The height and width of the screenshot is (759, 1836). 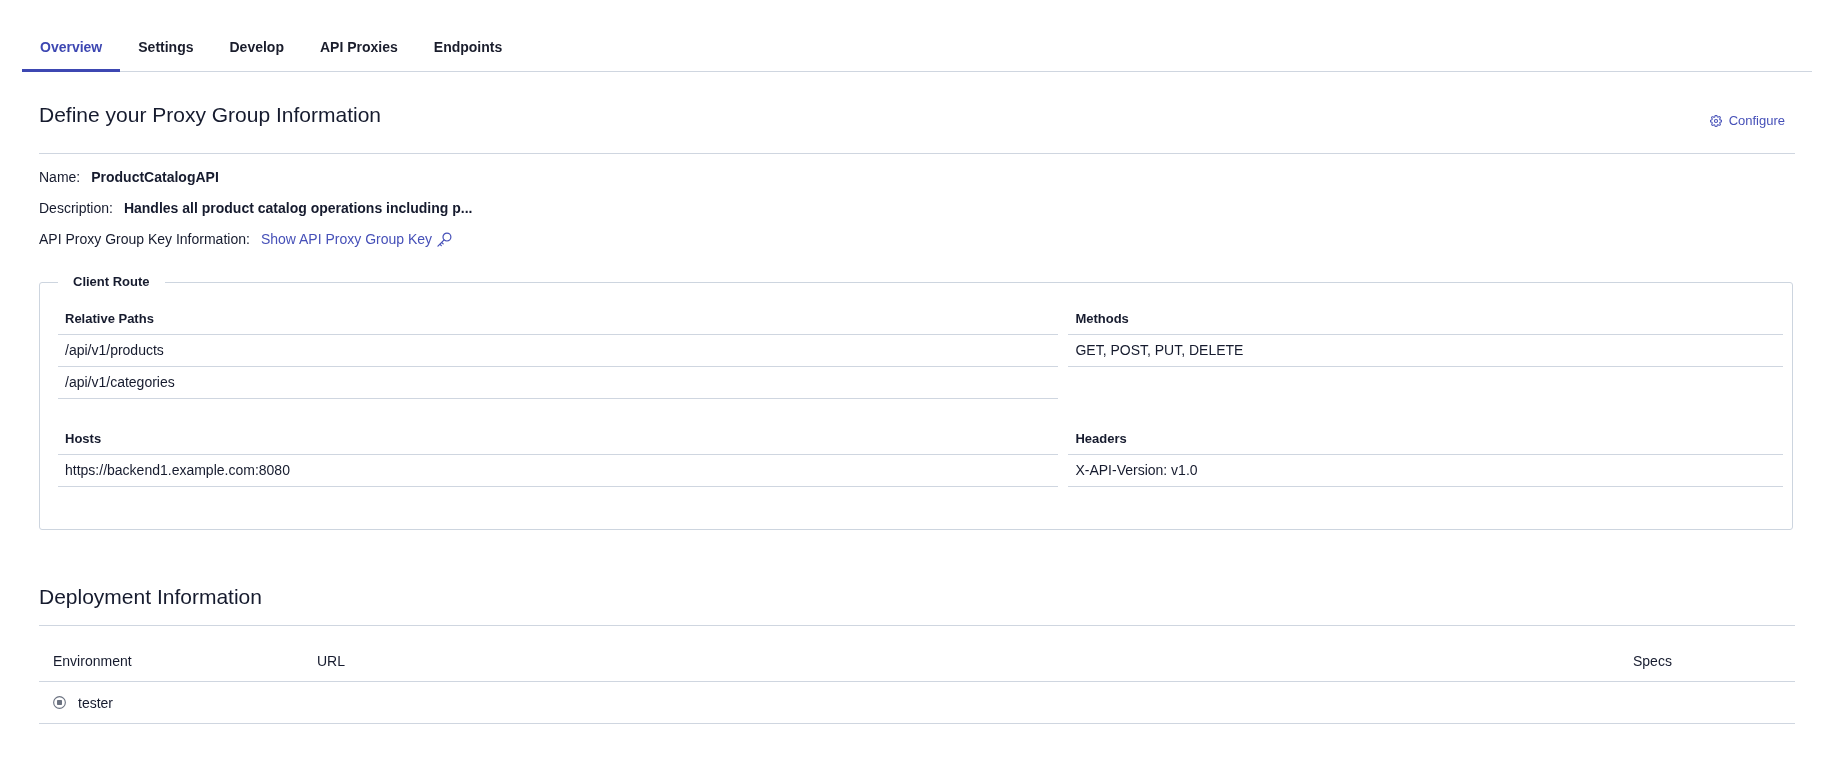 I want to click on tab: Develop, so click(x=256, y=48).